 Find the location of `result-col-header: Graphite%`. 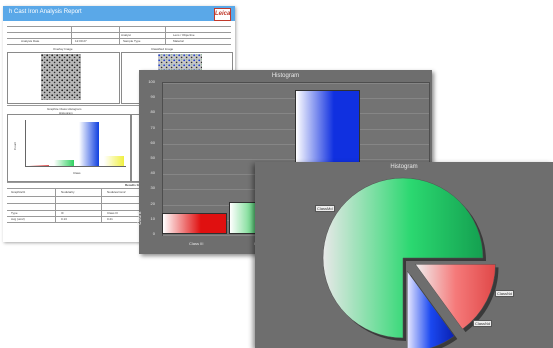

result-col-header: Graphite% is located at coordinates (18, 192).